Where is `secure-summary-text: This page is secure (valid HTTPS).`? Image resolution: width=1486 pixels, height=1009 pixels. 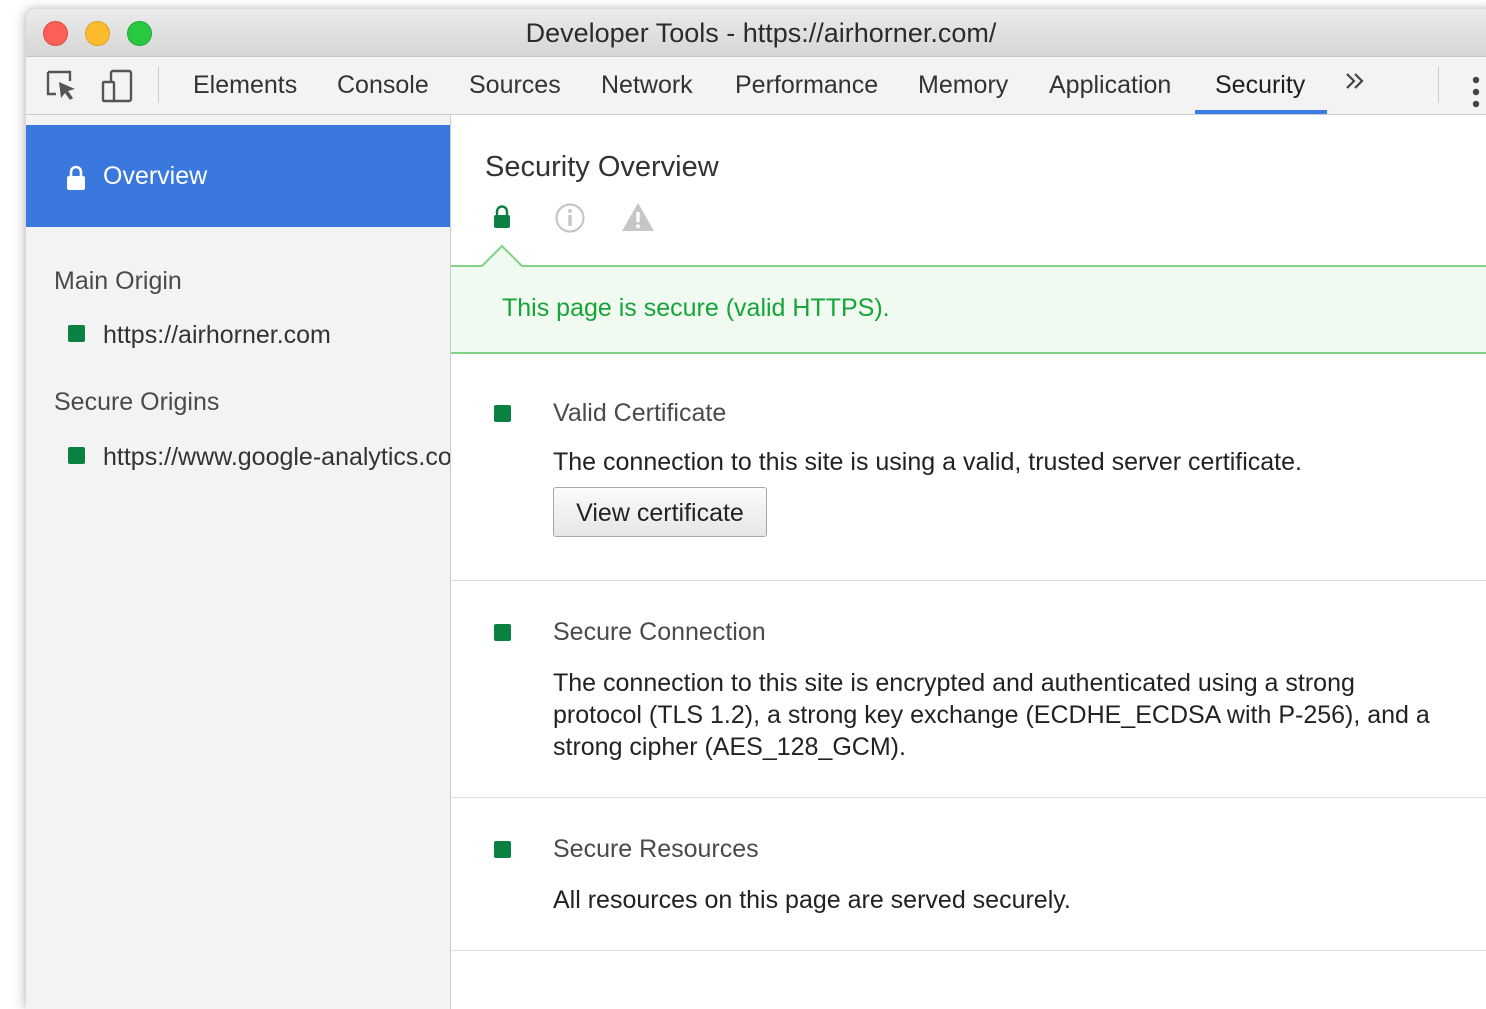
secure-summary-text: This page is secure (valid HTTPS). is located at coordinates (696, 308).